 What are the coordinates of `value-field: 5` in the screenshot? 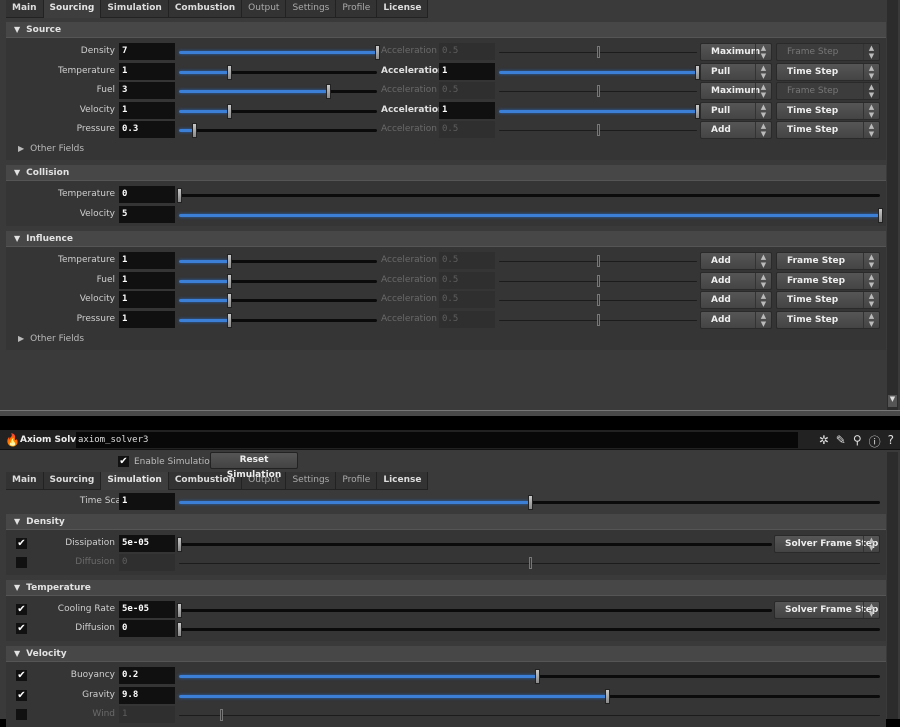 It's located at (147, 214).